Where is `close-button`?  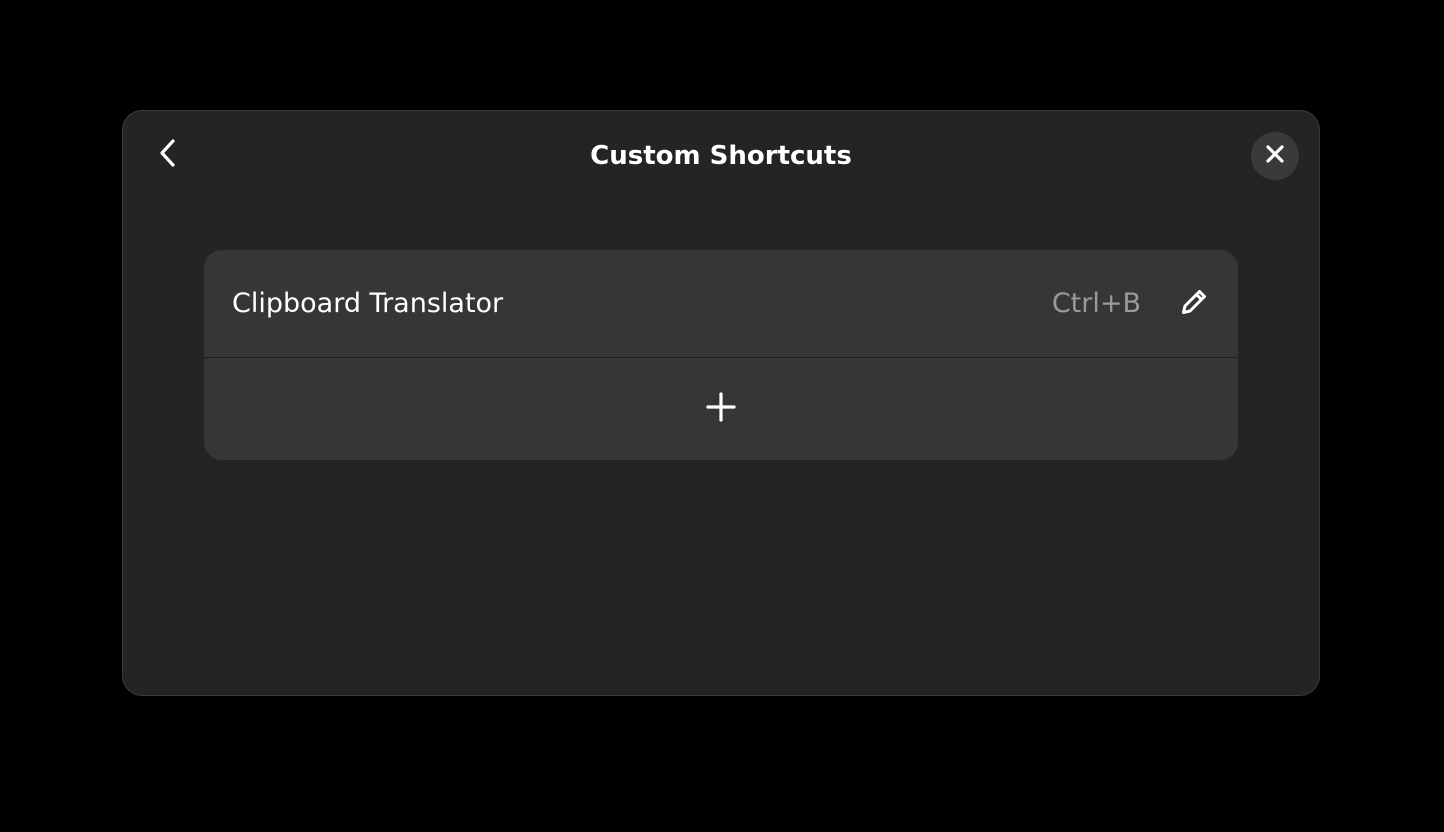
close-button is located at coordinates (1275, 156).